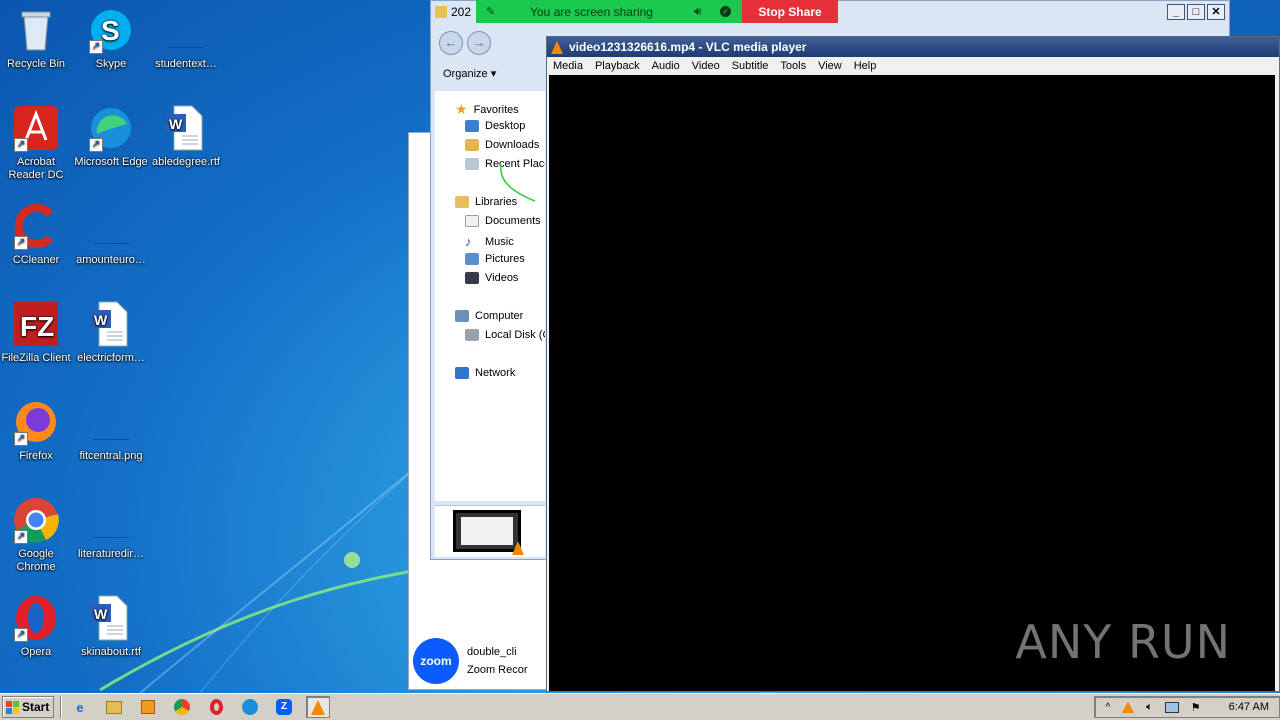 The height and width of the screenshot is (720, 1280). I want to click on nav-downloads: Downloads, so click(502, 145).